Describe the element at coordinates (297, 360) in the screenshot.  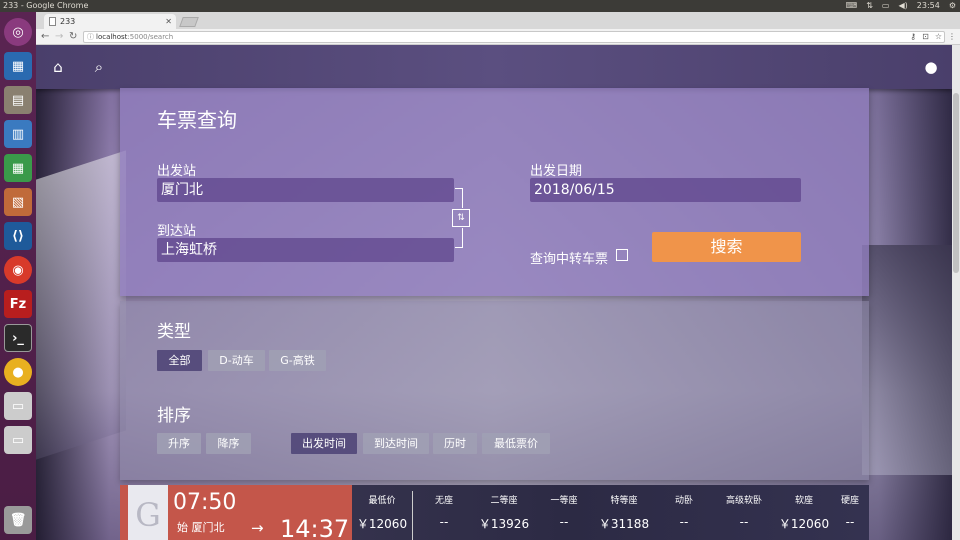
I see `type-chip-g: G-高铁` at that location.